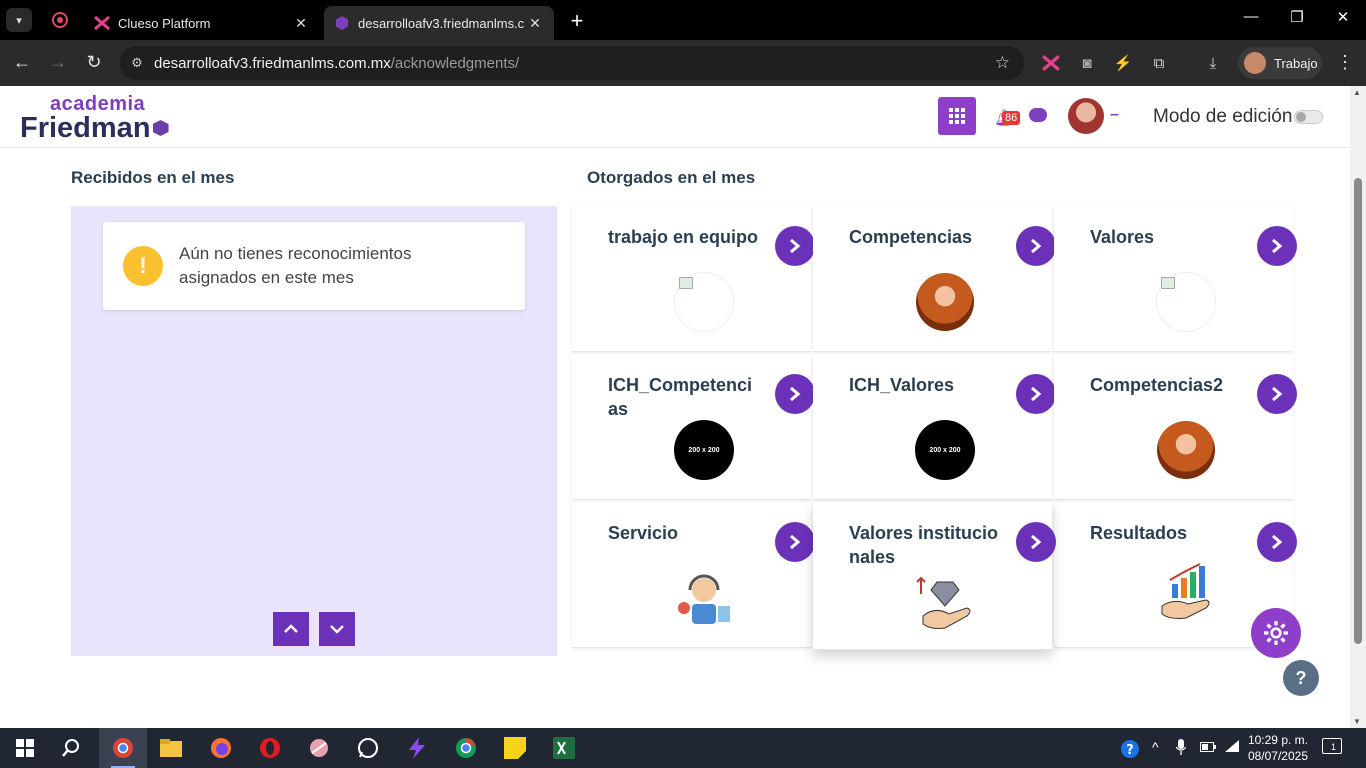  What do you see at coordinates (1251, 16) in the screenshot?
I see `minimize-icon: —` at bounding box center [1251, 16].